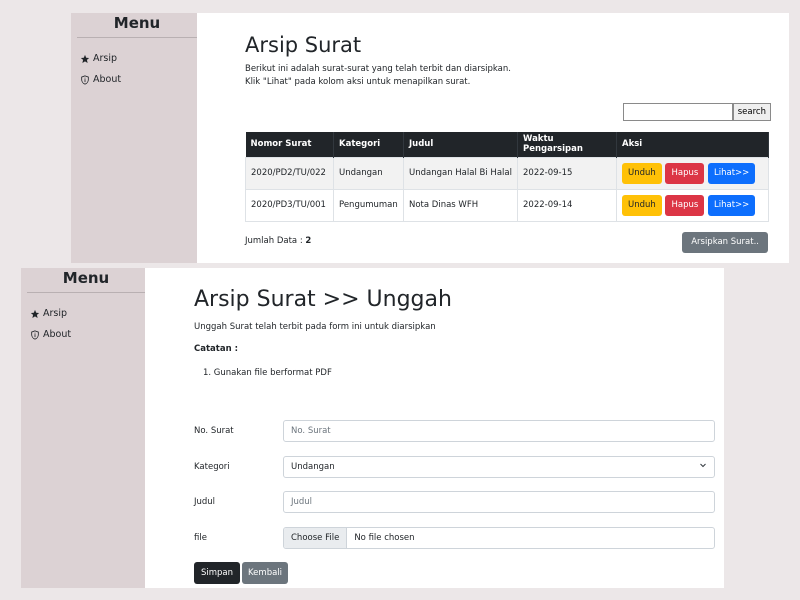 Image resolution: width=800 pixels, height=600 pixels. I want to click on cell-kategori: Undangan, so click(368, 173).